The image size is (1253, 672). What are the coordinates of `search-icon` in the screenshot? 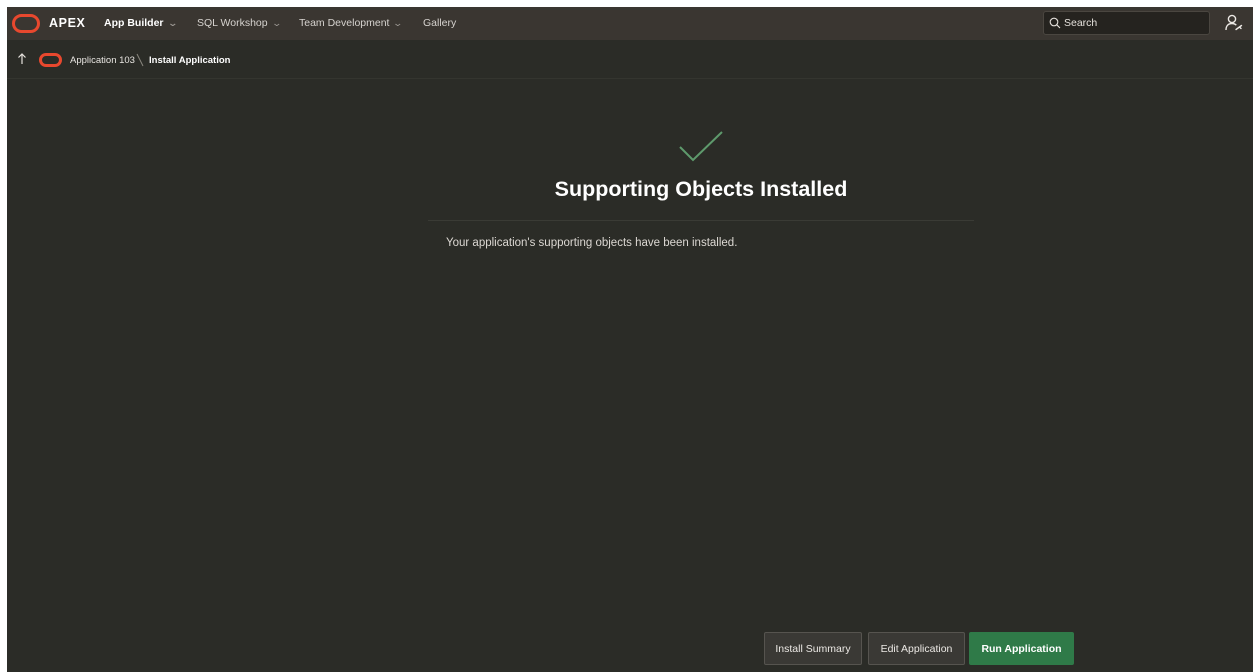 It's located at (1055, 23).